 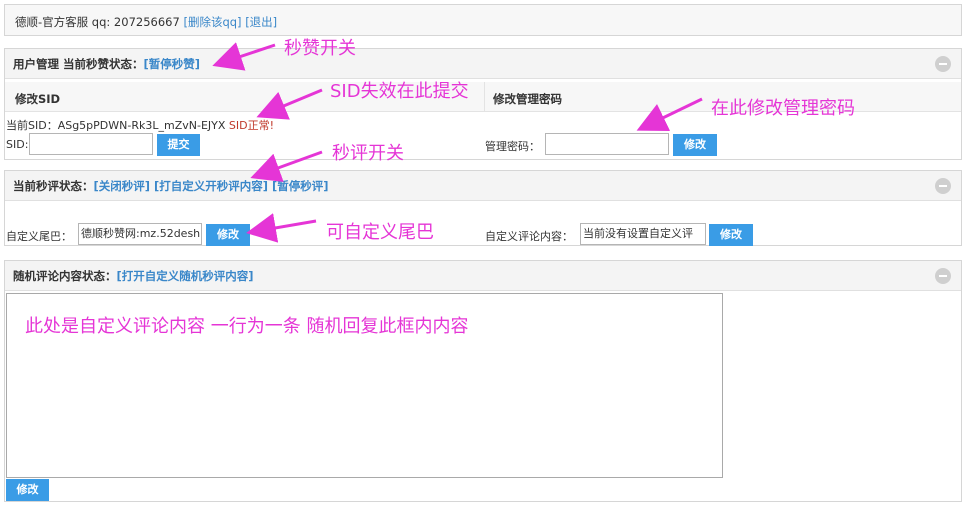 What do you see at coordinates (380, 232) in the screenshot?
I see `annotation-tail: 可自定义尾巴` at bounding box center [380, 232].